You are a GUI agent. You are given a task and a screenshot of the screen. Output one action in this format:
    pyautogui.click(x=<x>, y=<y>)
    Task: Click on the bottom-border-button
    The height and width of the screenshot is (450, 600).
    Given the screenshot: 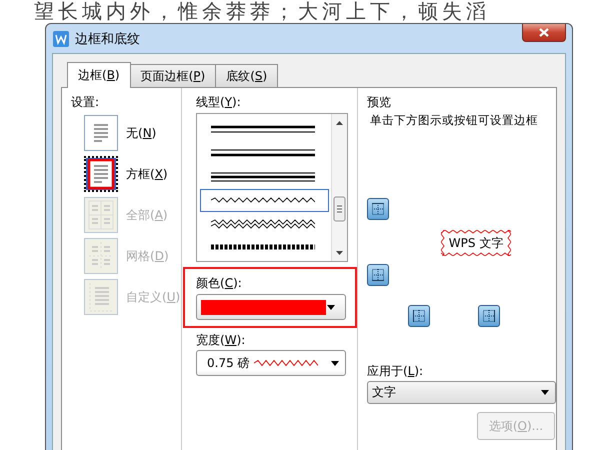 What is the action you would take?
    pyautogui.click(x=378, y=275)
    